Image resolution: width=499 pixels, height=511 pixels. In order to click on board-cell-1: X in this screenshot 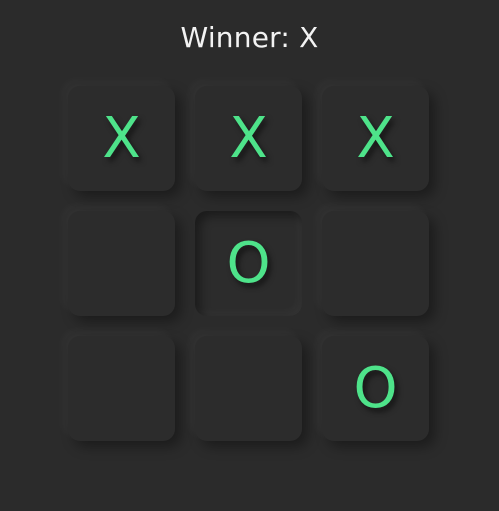, I will do `click(121, 138)`.